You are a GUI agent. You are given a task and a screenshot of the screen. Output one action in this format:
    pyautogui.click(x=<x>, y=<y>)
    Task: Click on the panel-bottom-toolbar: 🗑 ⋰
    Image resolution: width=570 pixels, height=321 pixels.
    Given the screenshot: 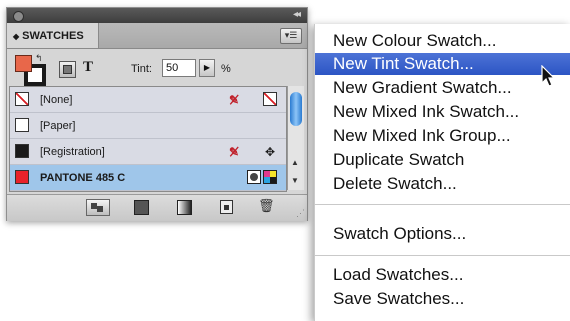 What is the action you would take?
    pyautogui.click(x=157, y=207)
    